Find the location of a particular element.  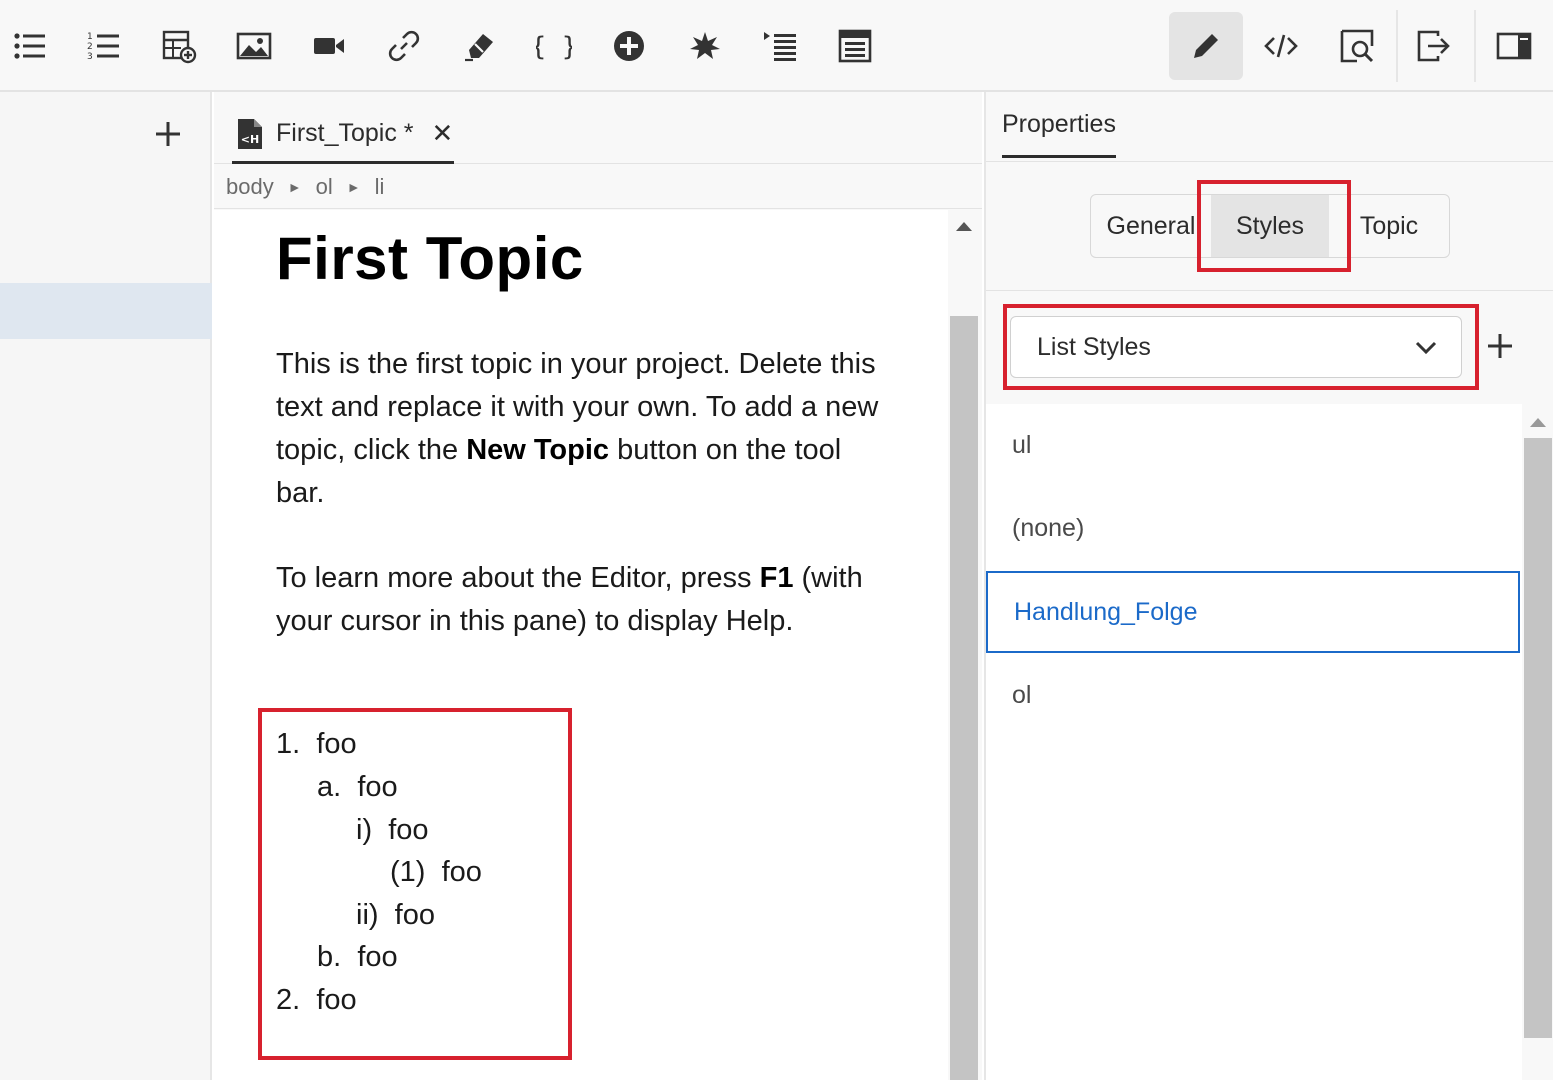

tab-properties: Properties is located at coordinates (1059, 134).